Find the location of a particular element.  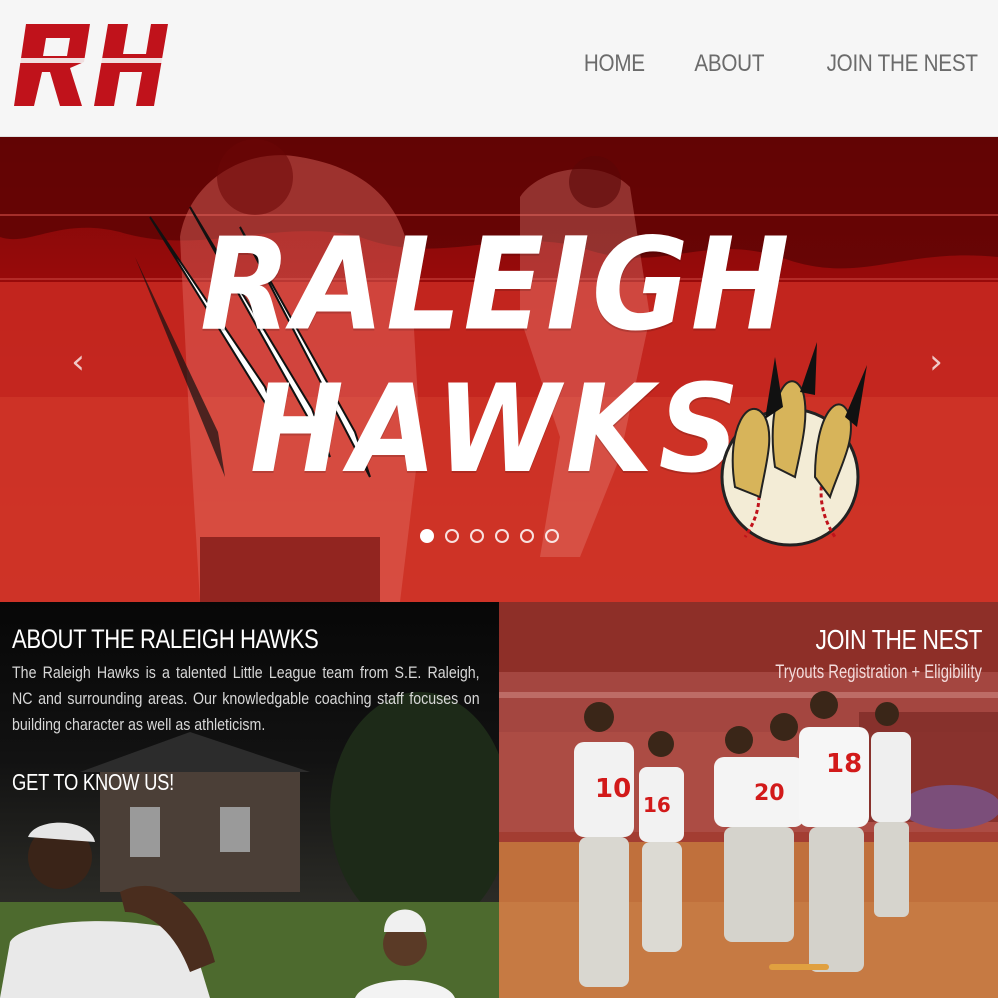

jersey-number-10: 10 is located at coordinates (613, 789).